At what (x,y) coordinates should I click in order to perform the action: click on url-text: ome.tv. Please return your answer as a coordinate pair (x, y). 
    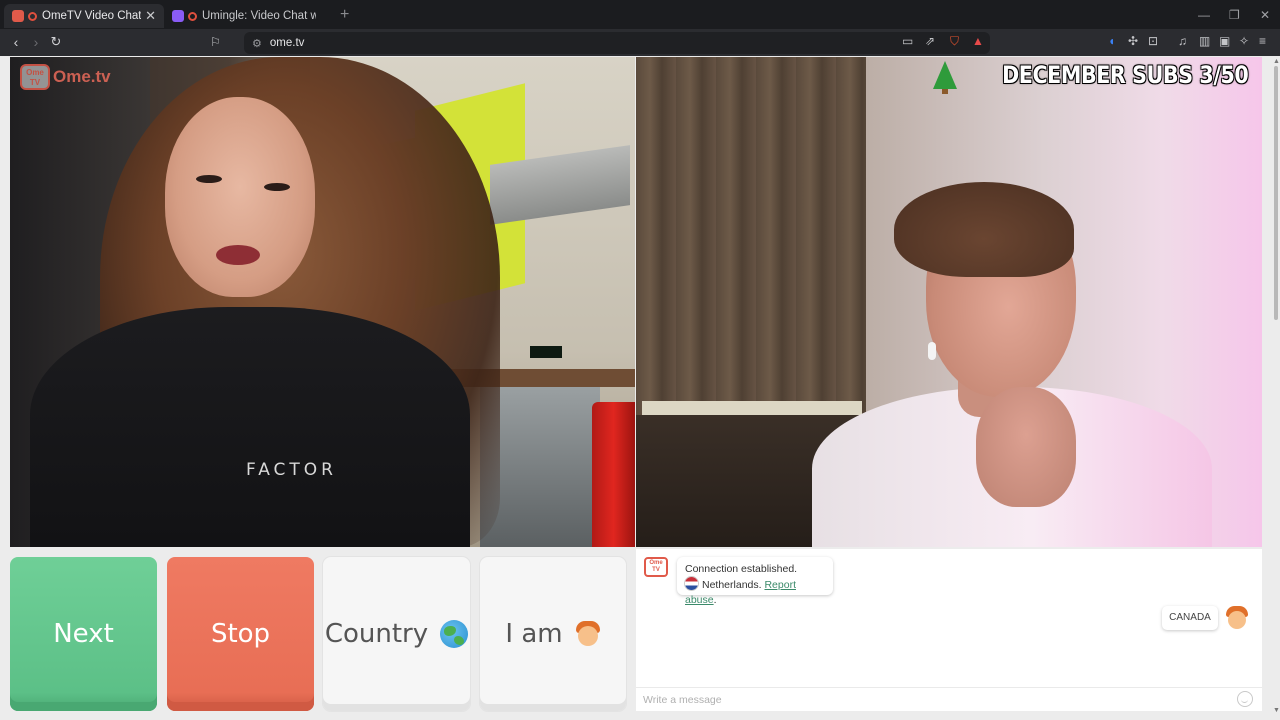
    Looking at the image, I should click on (287, 43).